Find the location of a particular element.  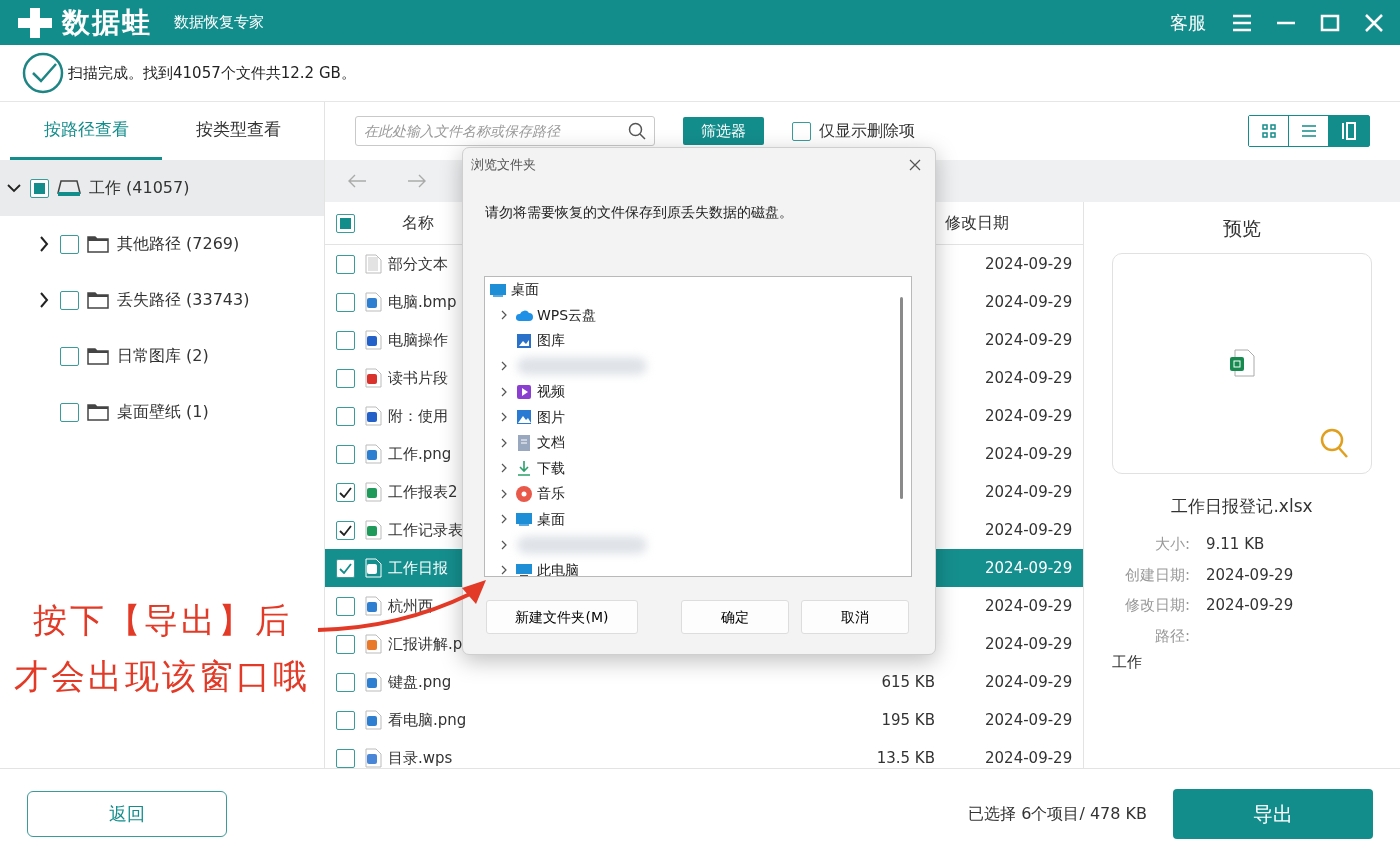

file-name: 工作报表2 is located at coordinates (423, 492).